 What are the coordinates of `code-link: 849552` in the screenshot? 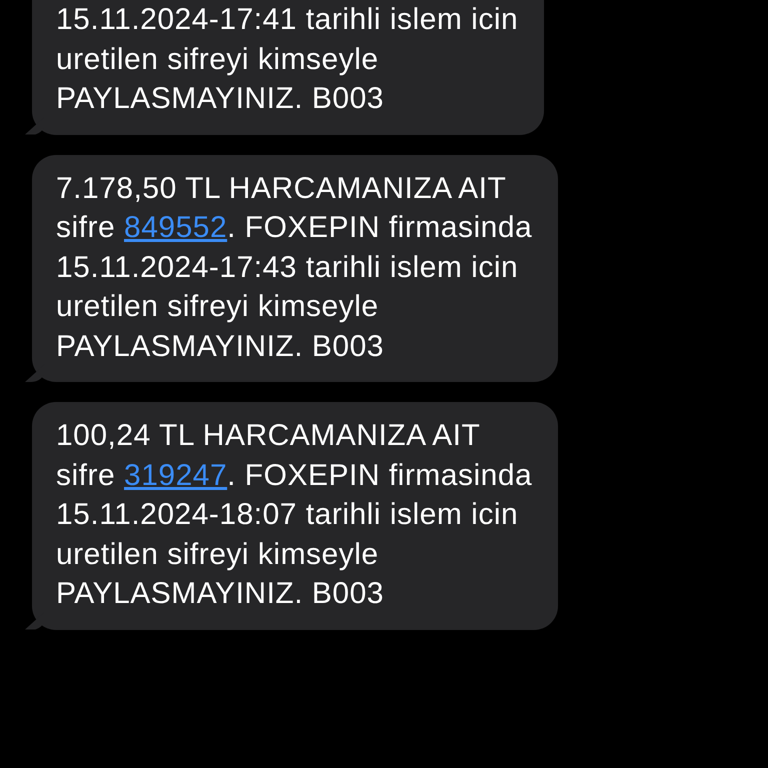 It's located at (176, 227).